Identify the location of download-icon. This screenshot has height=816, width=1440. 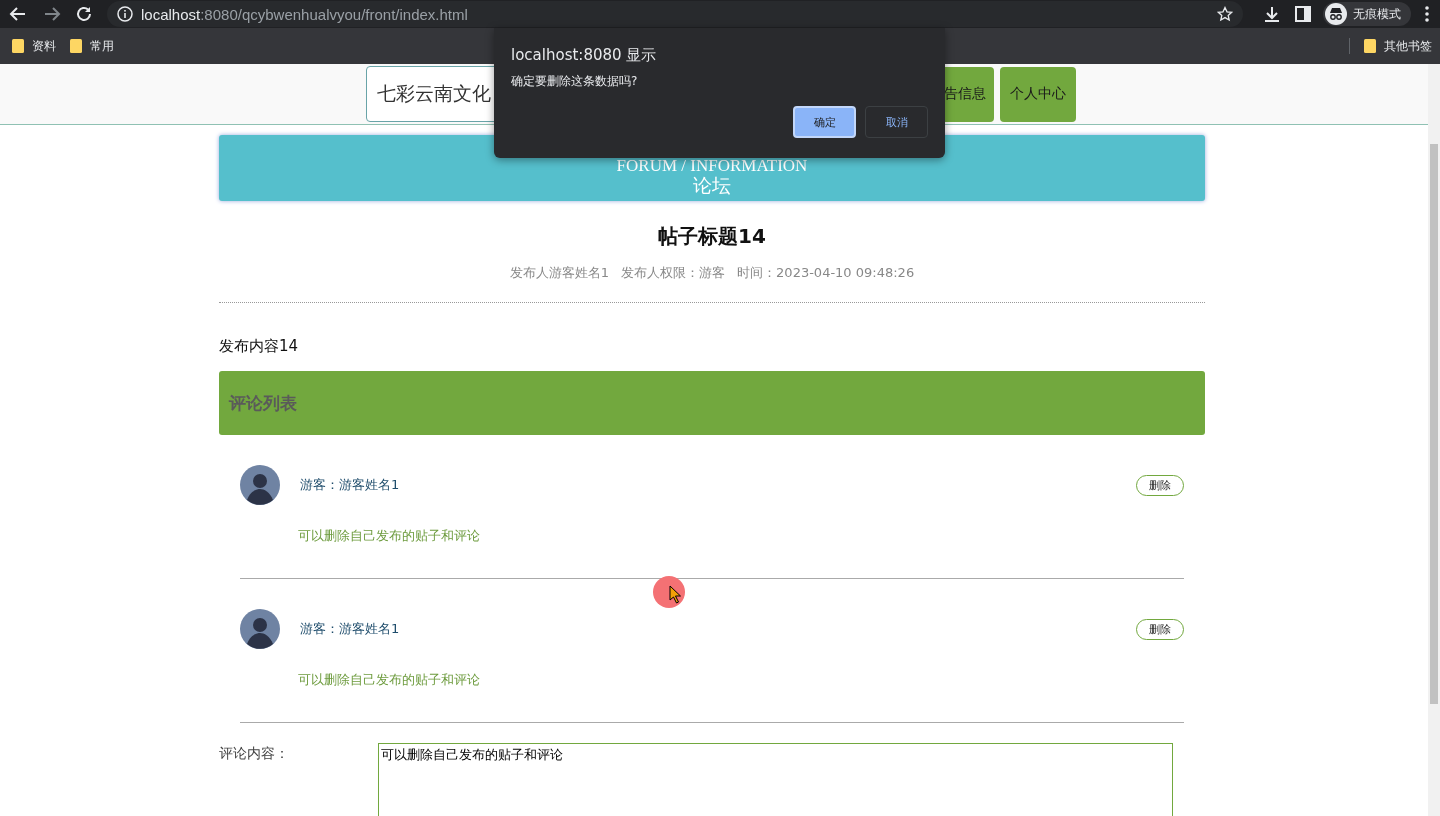
(1272, 14).